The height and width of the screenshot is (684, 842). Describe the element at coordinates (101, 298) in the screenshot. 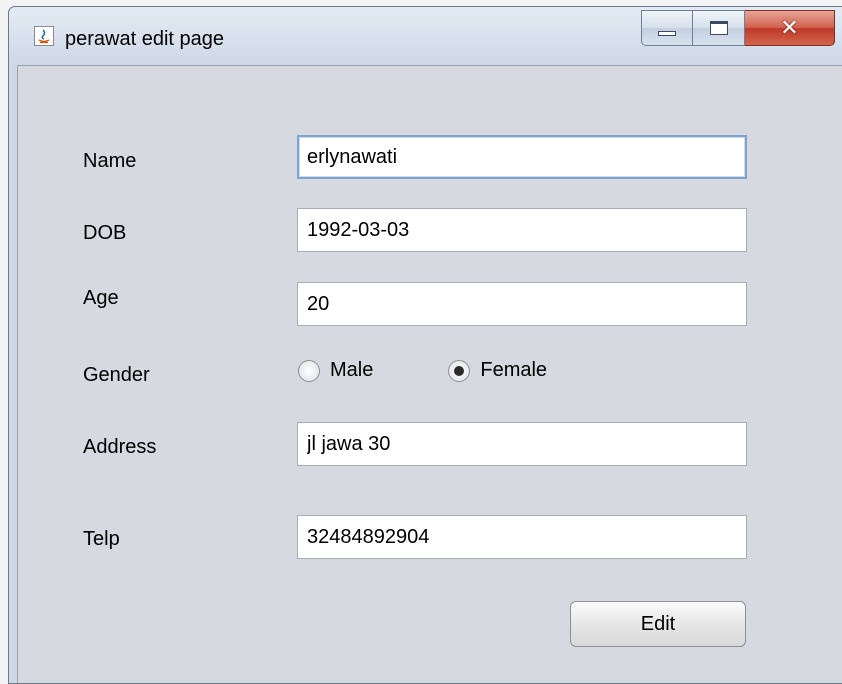

I see `age-label: Age` at that location.